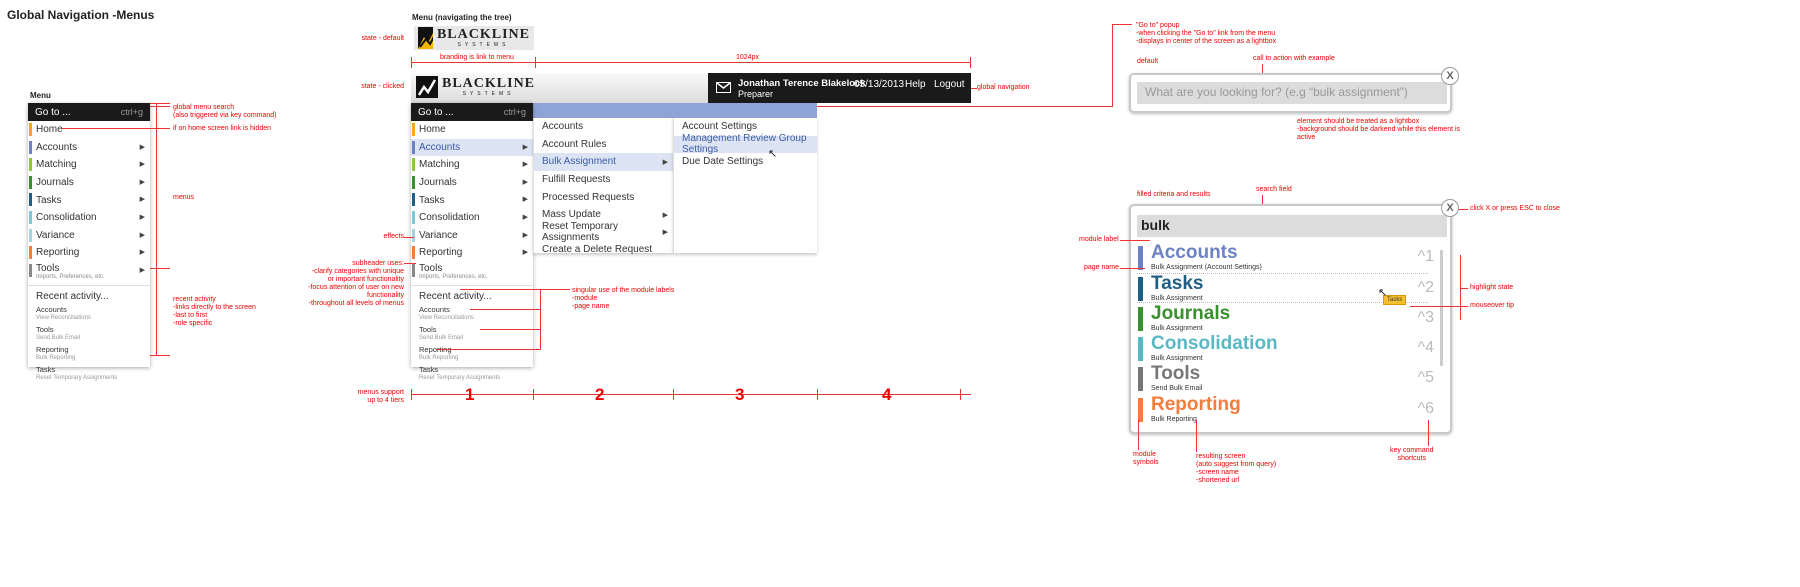  I want to click on note-cta: call to action with example, so click(1294, 58).